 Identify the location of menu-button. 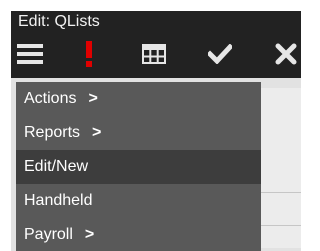
(30, 54).